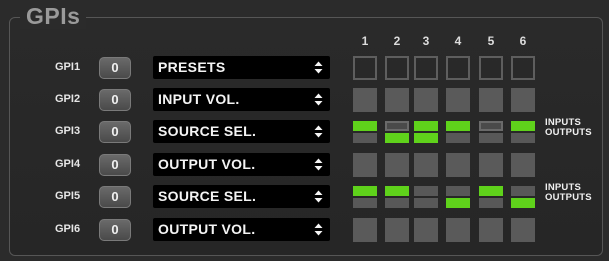 This screenshot has width=609, height=261. What do you see at coordinates (241, 99) in the screenshot?
I see `gpi-function-select: INPUT VOL.` at bounding box center [241, 99].